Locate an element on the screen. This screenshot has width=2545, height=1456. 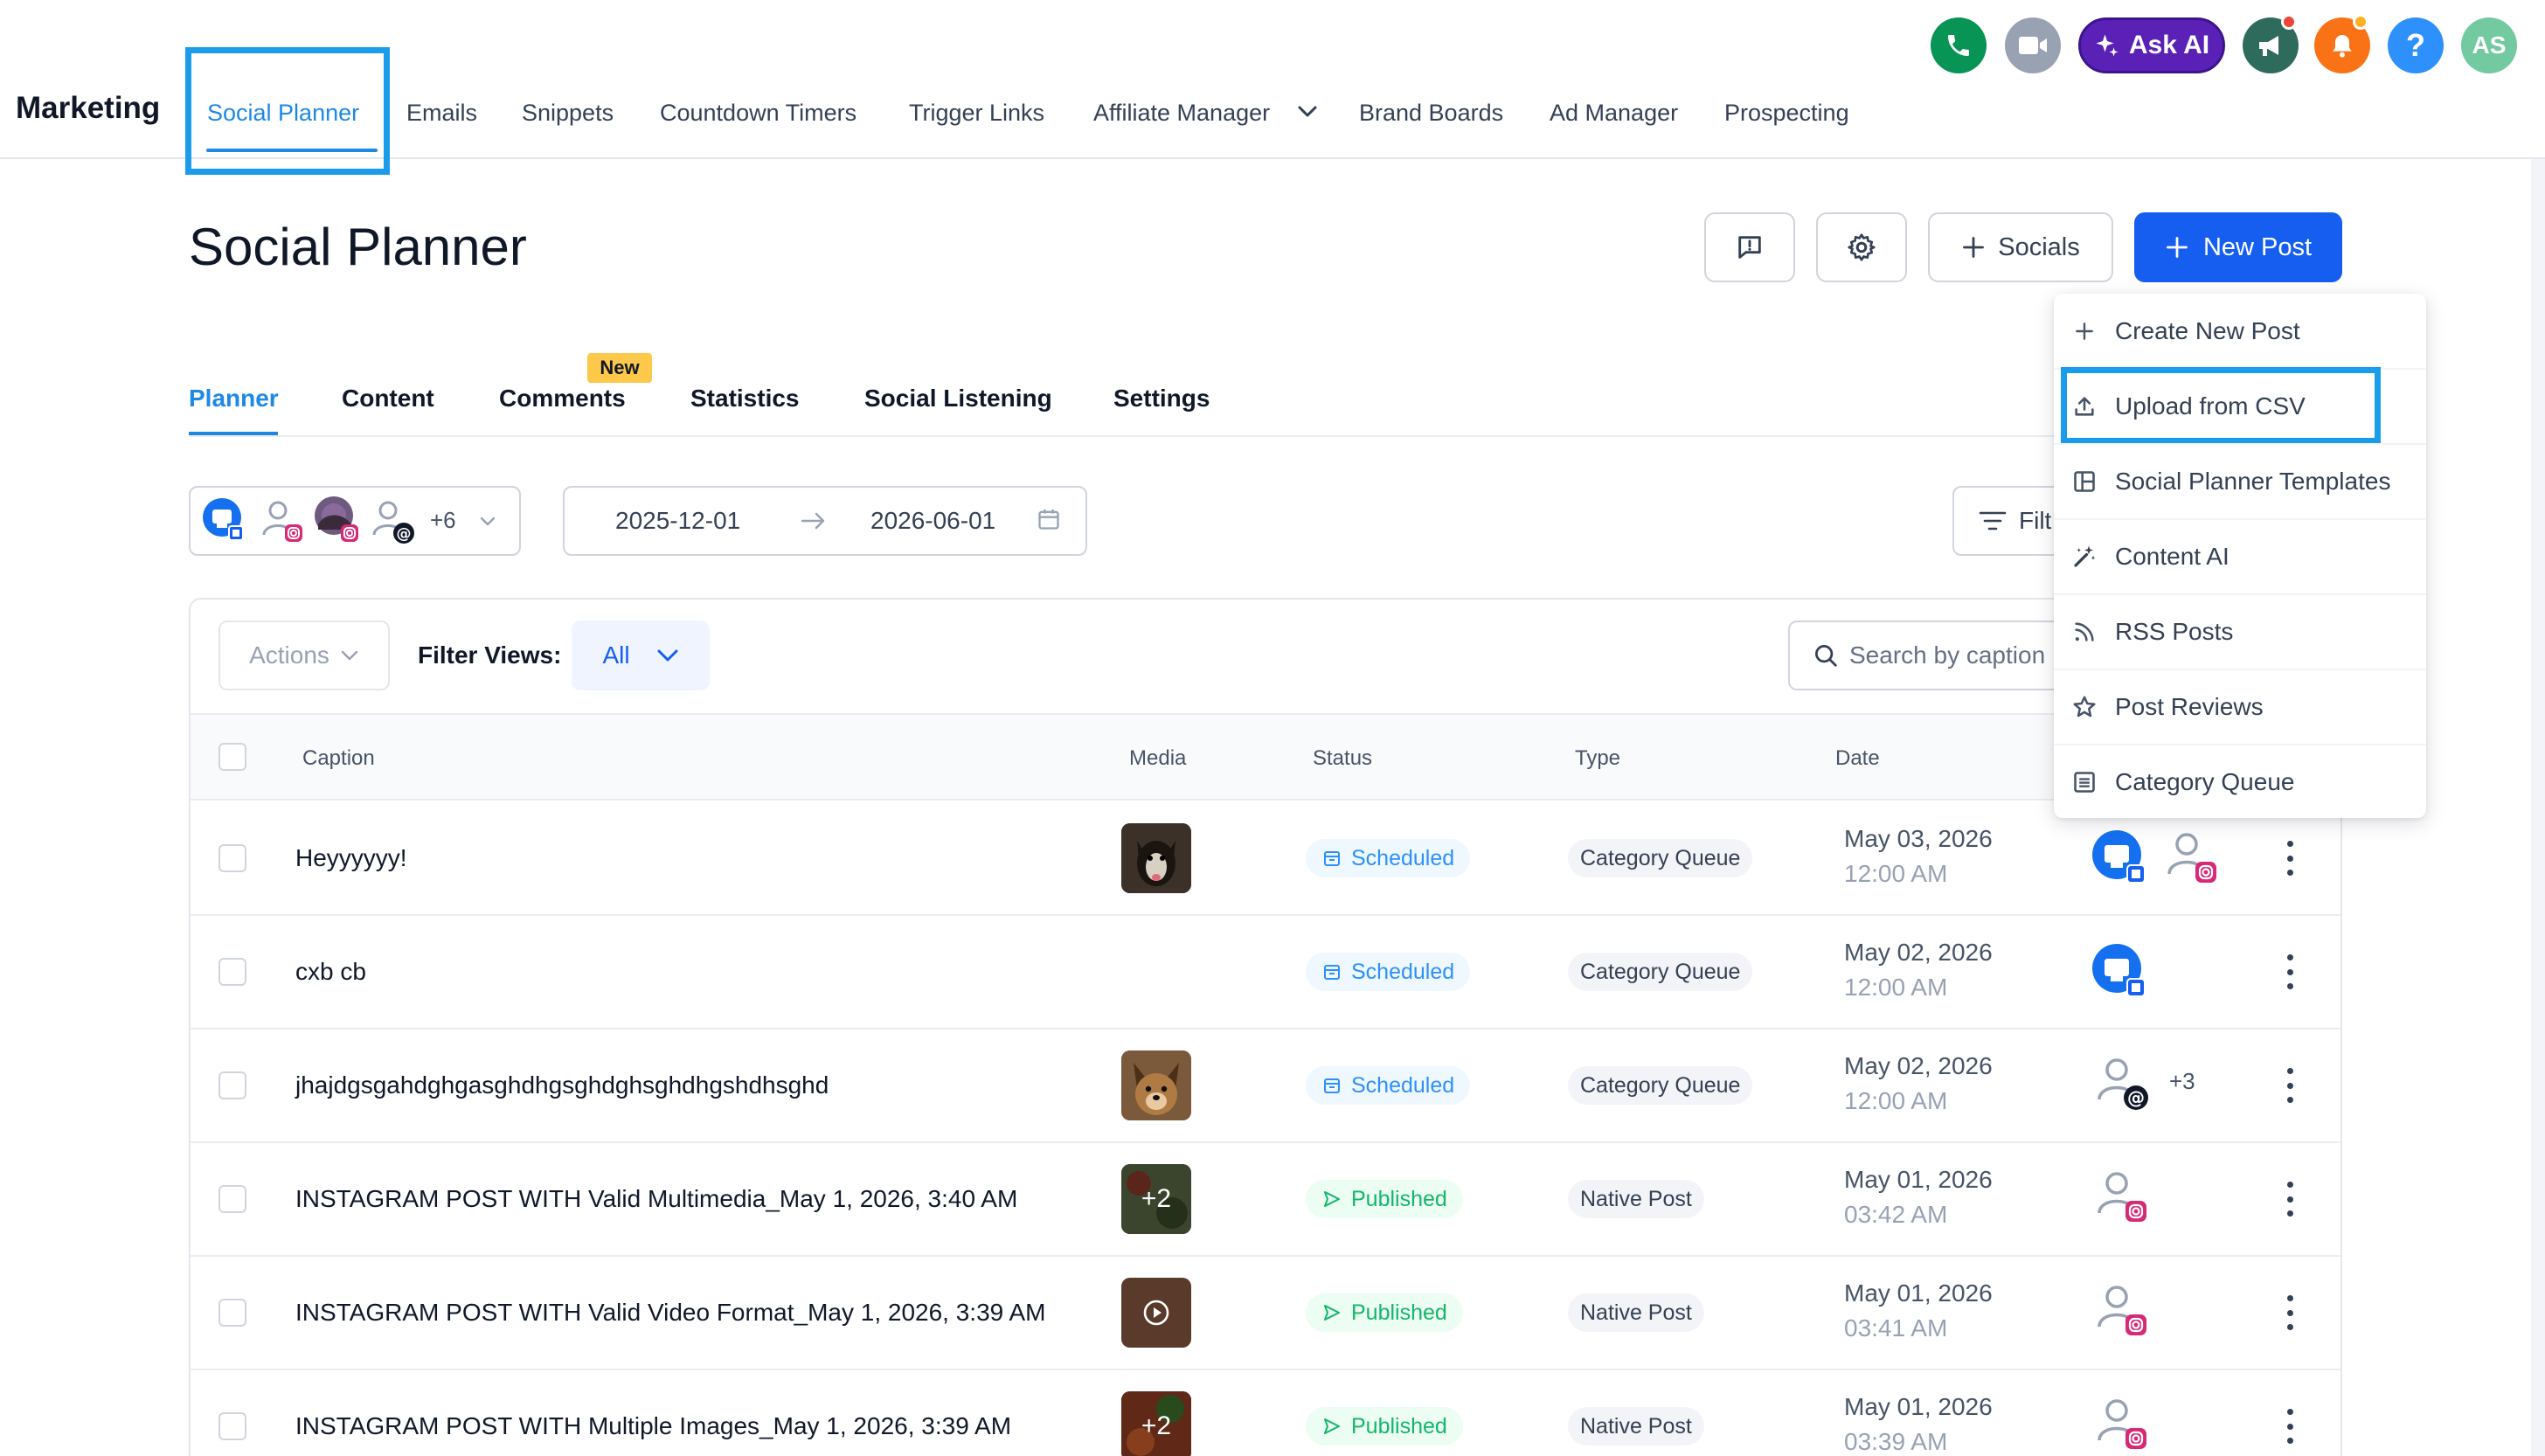
column-header-media: Media is located at coordinates (1158, 758).